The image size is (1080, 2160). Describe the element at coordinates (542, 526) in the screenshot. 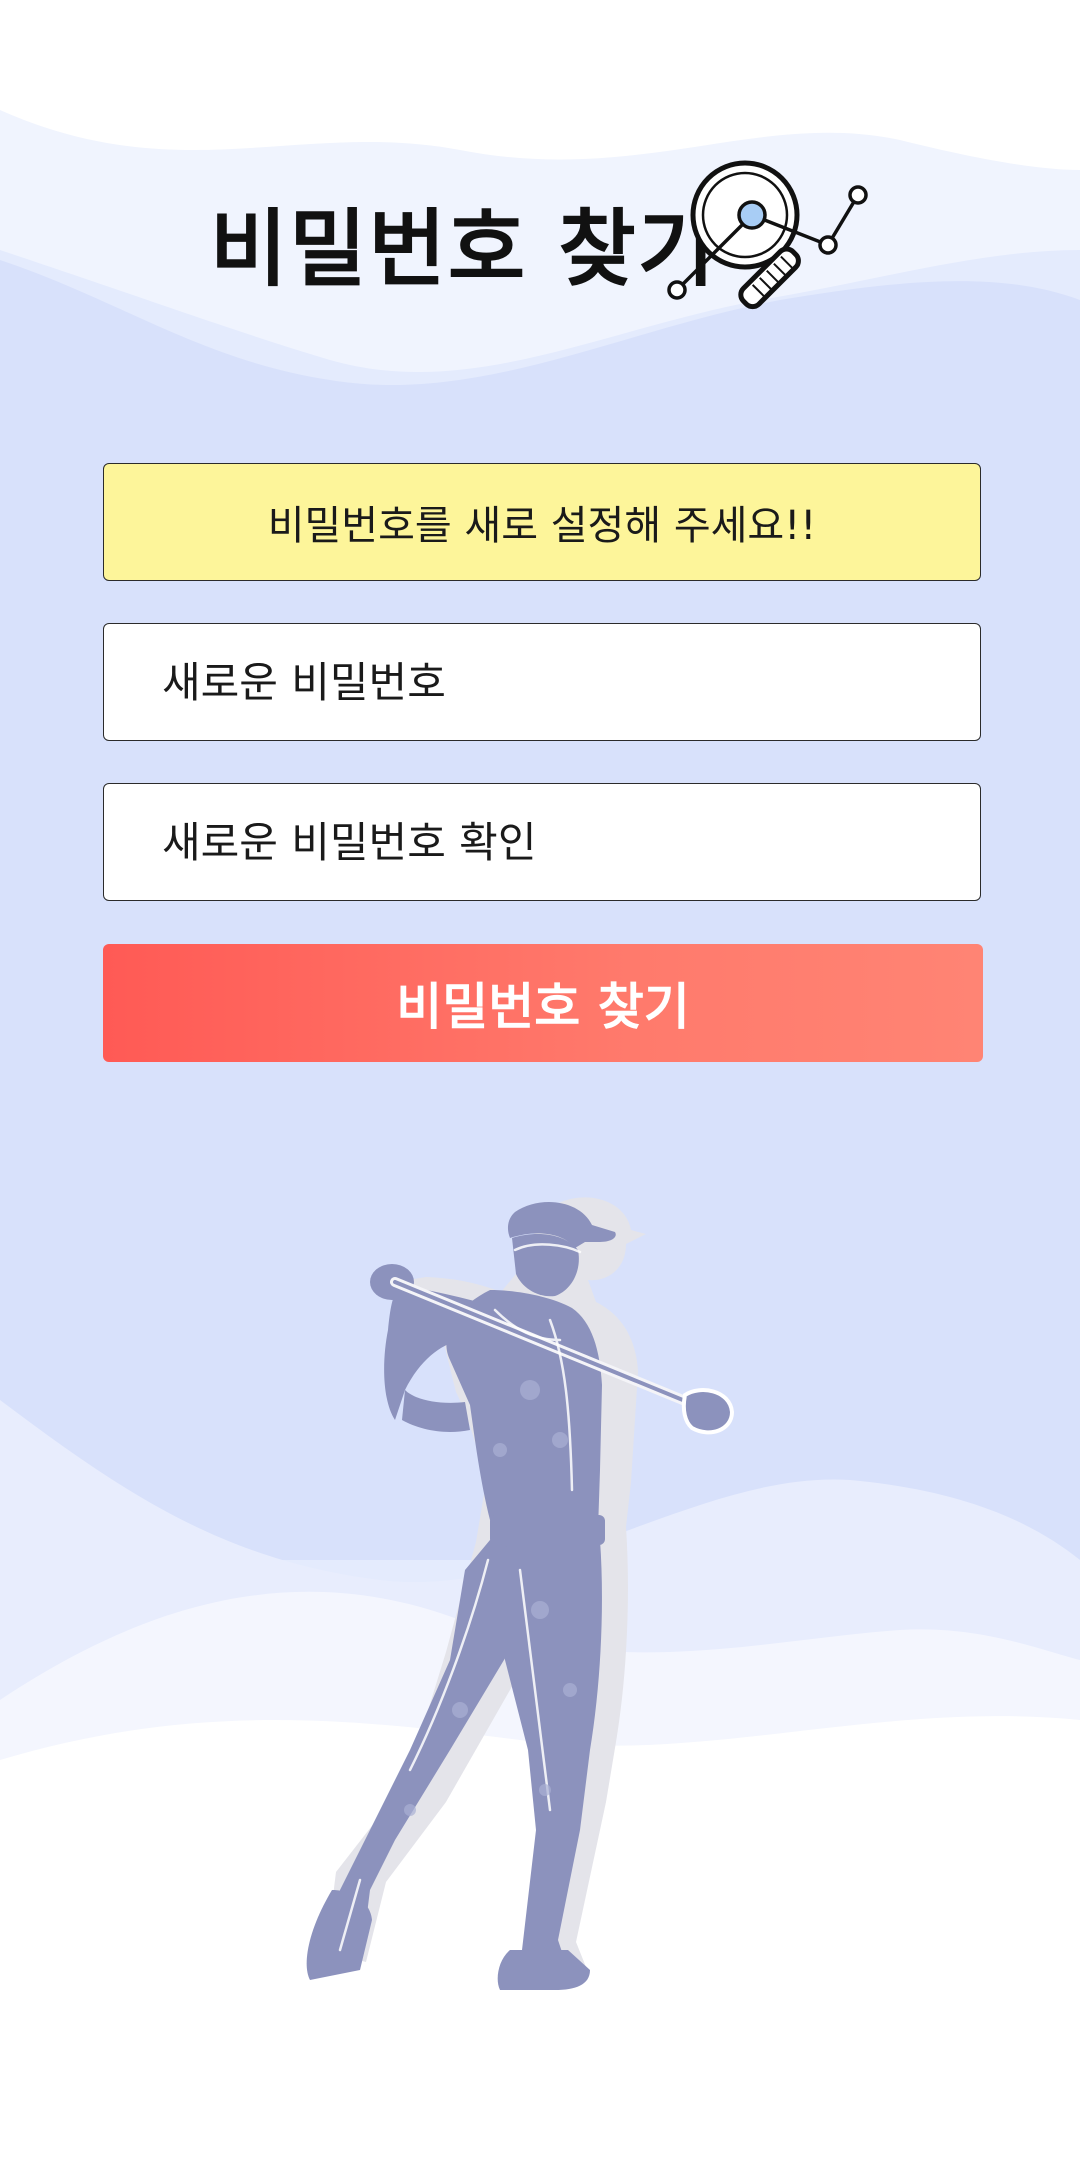

I see `notice-text: 비밀번호를 새로 설정해 주세요!!` at that location.